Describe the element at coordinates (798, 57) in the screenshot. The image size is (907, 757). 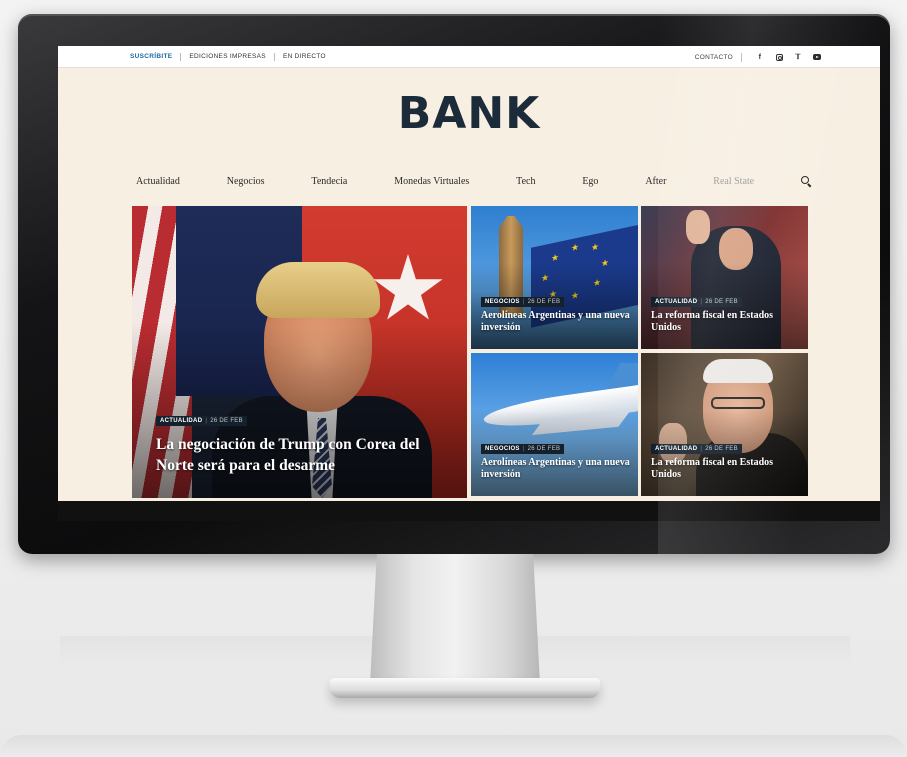
I see `twitter-icon: 𝕋` at that location.